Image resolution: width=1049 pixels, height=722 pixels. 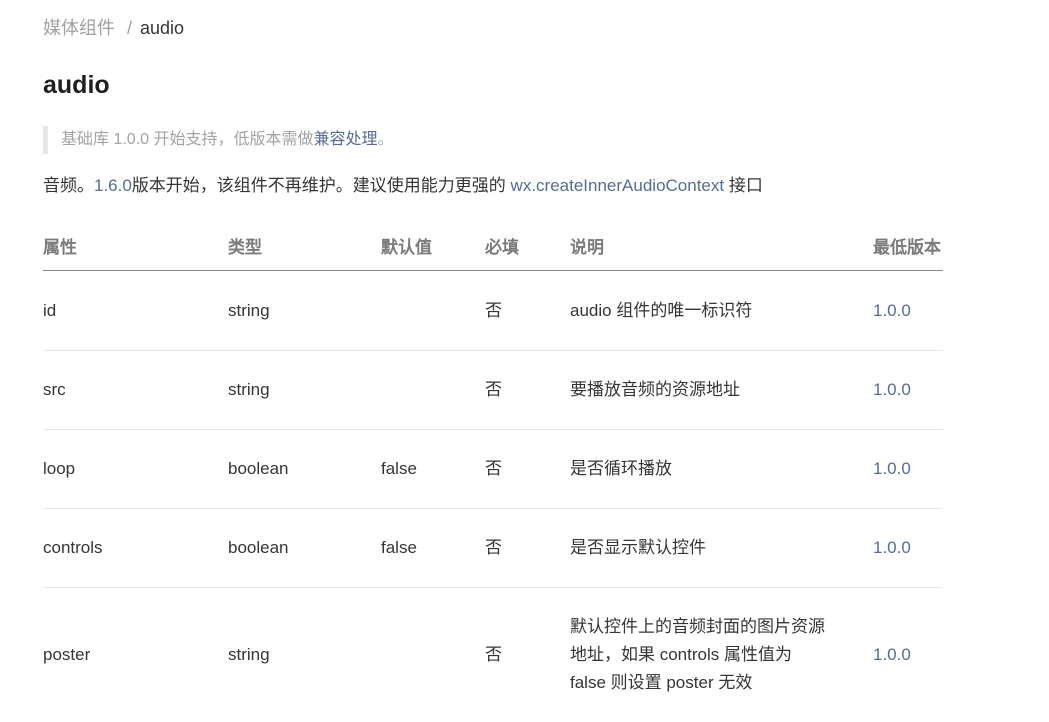 I want to click on cell-name: src, so click(x=135, y=390).